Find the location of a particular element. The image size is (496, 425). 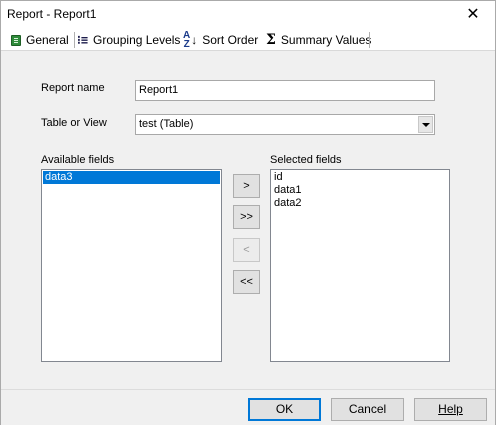

cancel-button: Cancel is located at coordinates (367, 409).